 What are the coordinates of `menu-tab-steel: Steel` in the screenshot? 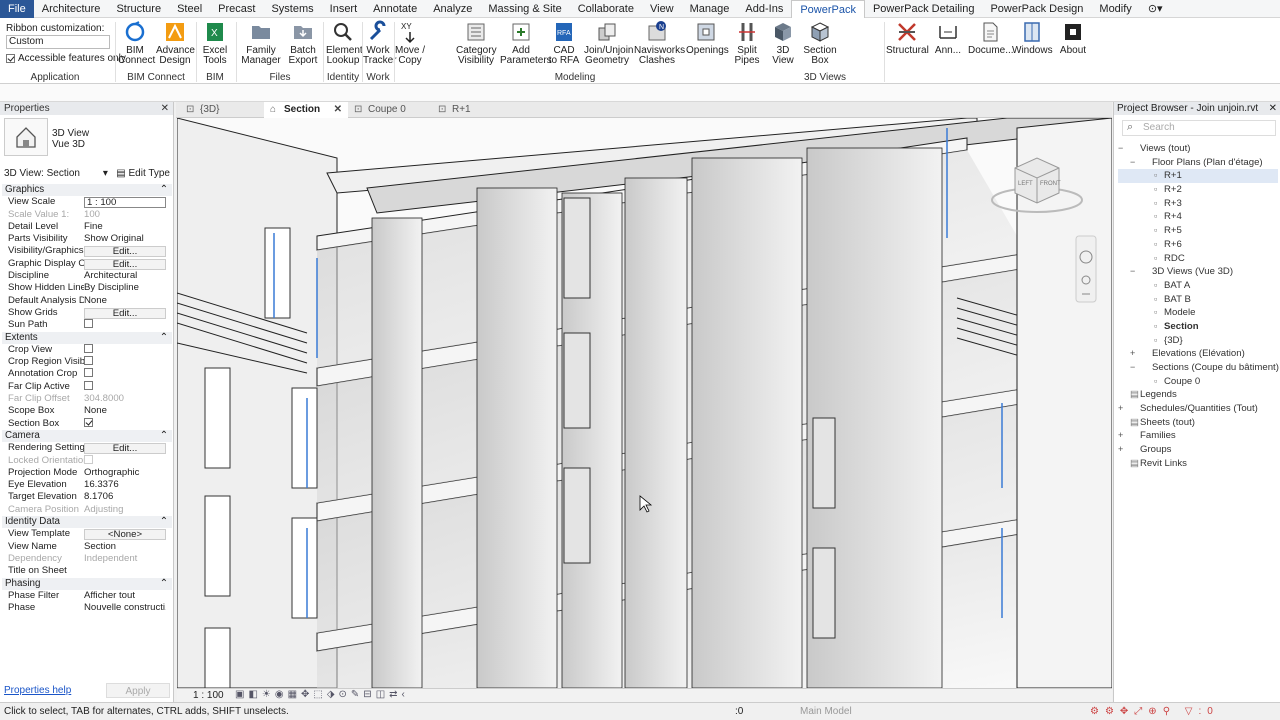 It's located at (189, 9).